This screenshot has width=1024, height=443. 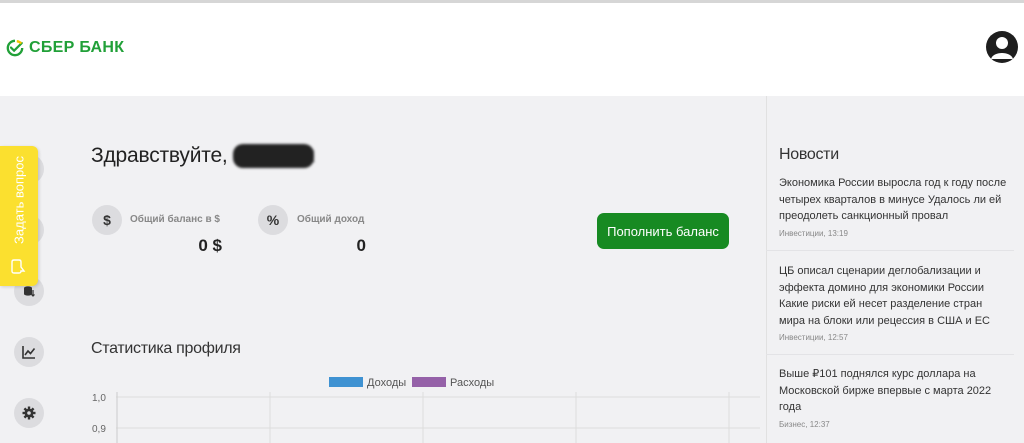 I want to click on coins-icon, so click(x=29, y=291).